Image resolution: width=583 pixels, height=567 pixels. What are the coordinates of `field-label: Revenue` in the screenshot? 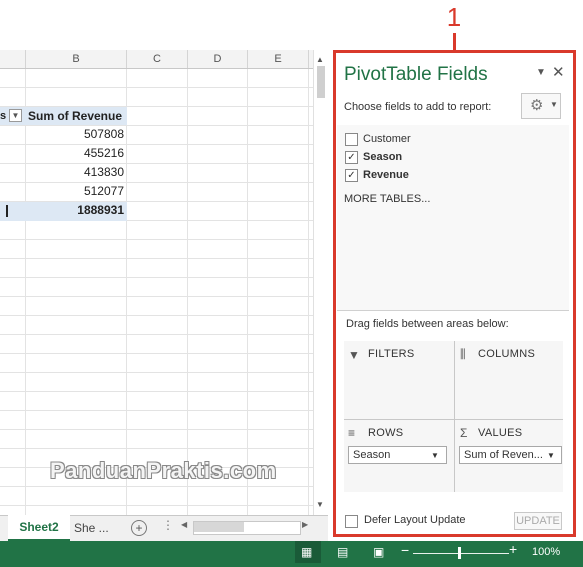 It's located at (386, 175).